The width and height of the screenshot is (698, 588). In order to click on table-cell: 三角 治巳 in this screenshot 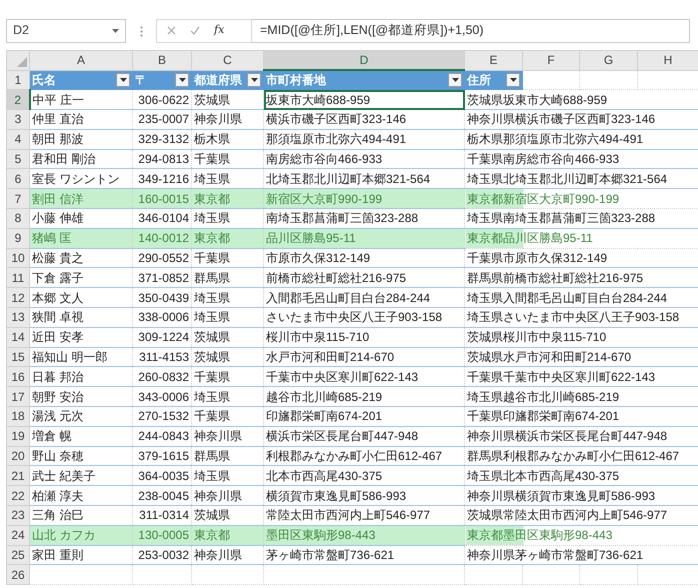, I will do `click(81, 516)`.